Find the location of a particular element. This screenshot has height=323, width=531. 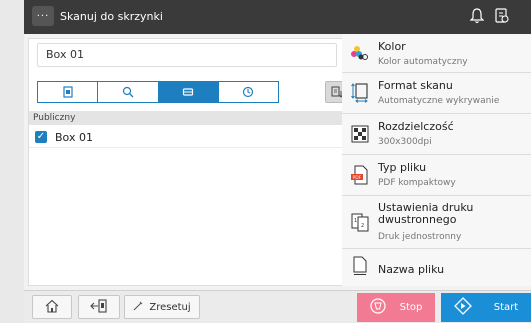

search-icon is located at coordinates (128, 92).